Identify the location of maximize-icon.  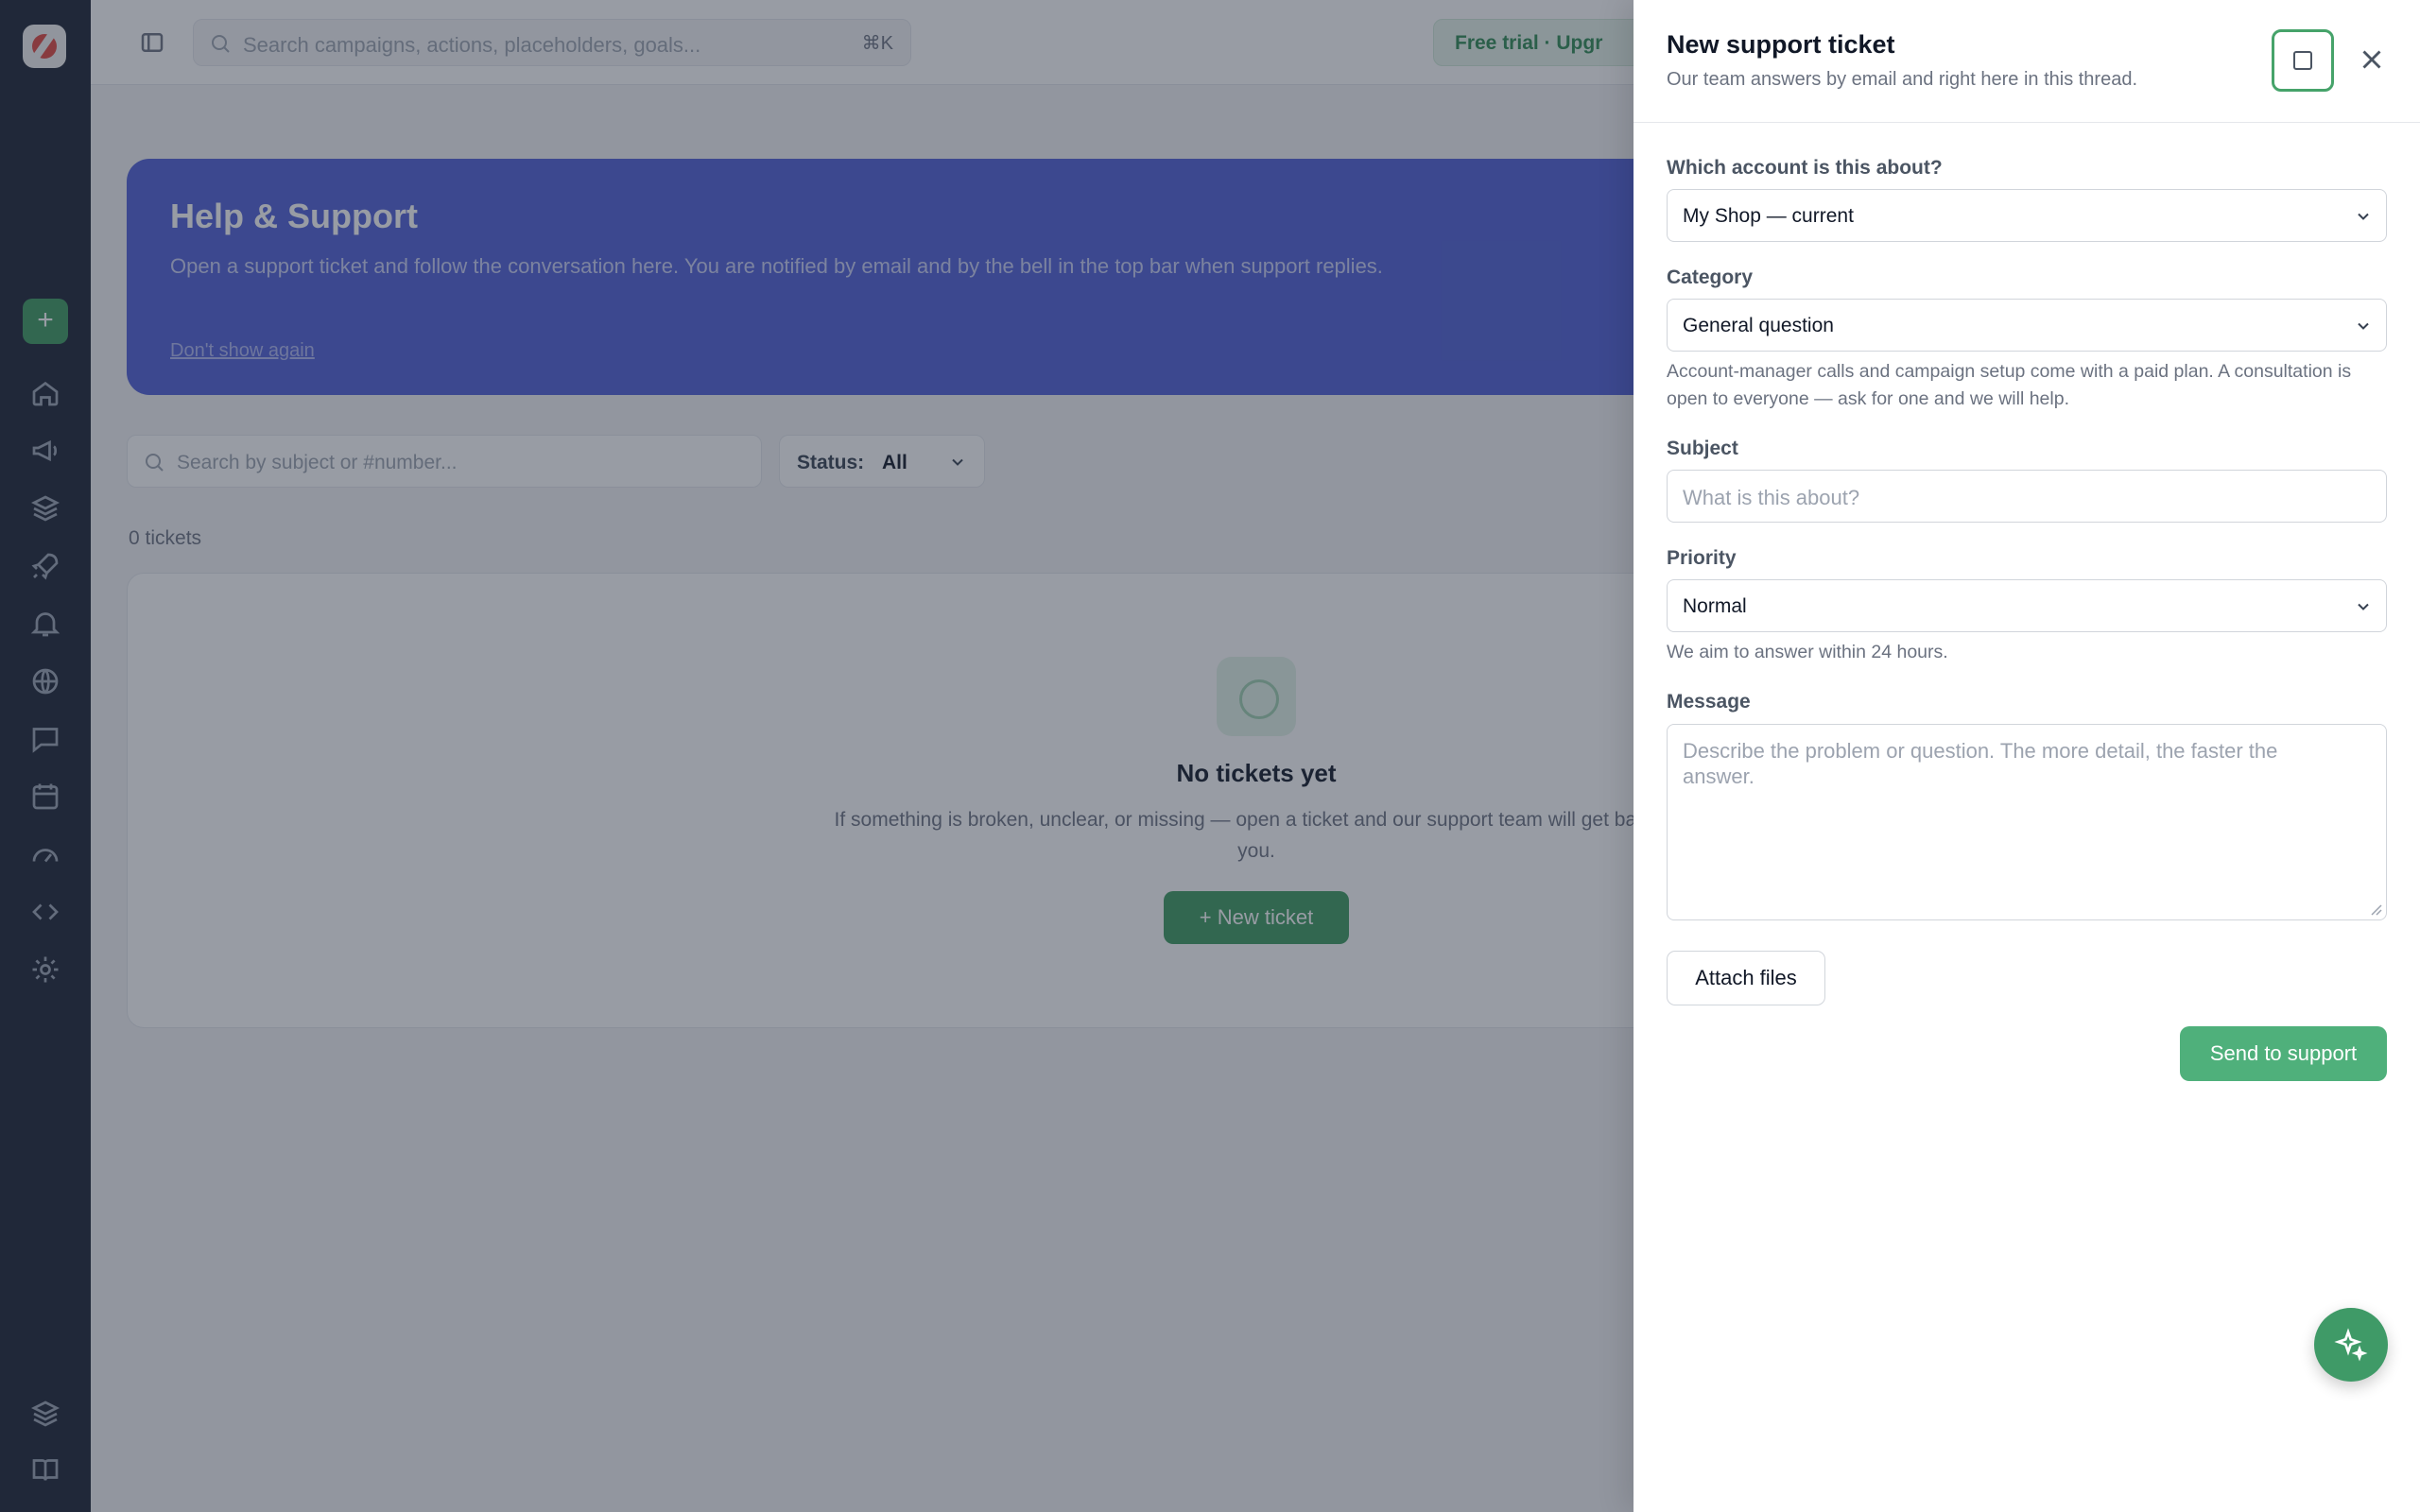
(2302, 60).